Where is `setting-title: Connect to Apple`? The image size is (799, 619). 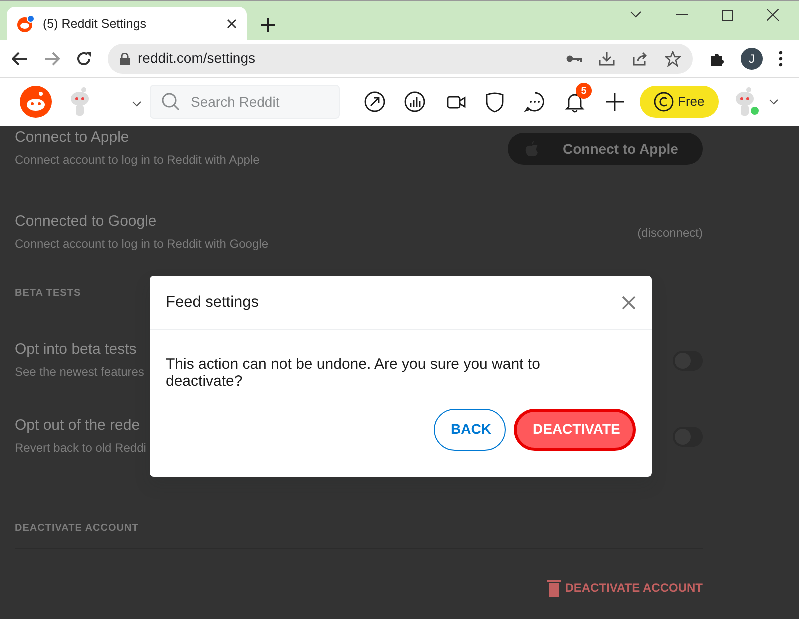
setting-title: Connect to Apple is located at coordinates (72, 138).